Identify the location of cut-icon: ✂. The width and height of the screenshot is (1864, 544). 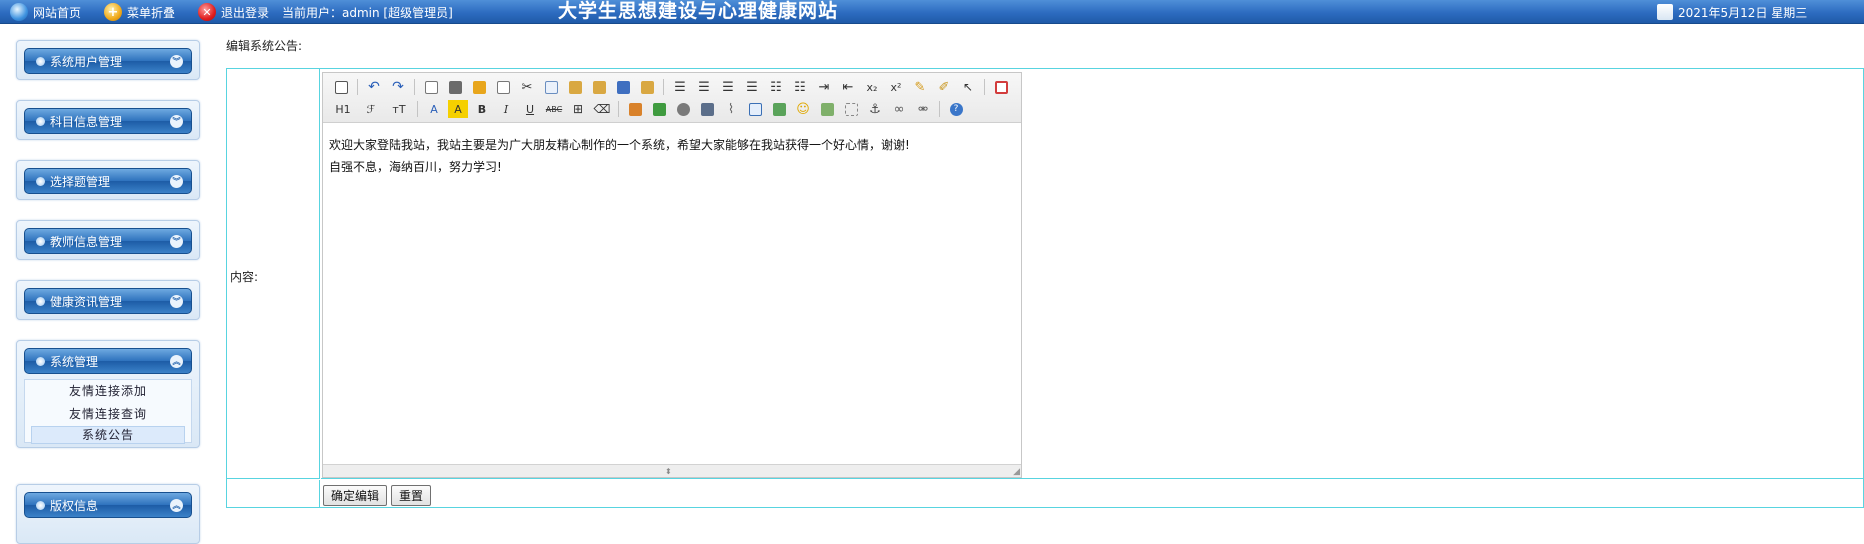
(527, 87).